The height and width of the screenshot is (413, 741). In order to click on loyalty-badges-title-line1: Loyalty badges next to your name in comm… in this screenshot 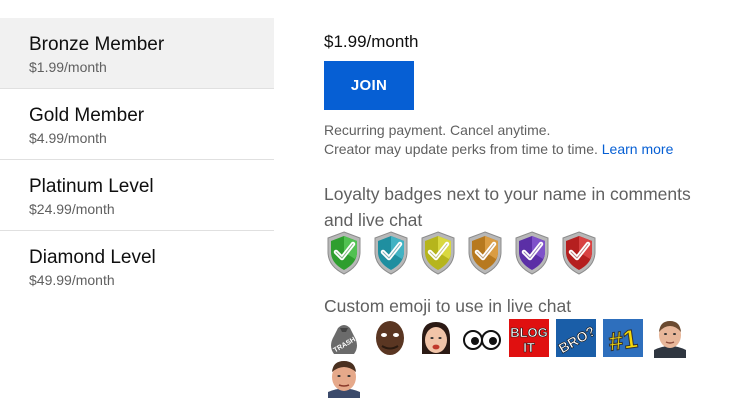, I will do `click(507, 194)`.